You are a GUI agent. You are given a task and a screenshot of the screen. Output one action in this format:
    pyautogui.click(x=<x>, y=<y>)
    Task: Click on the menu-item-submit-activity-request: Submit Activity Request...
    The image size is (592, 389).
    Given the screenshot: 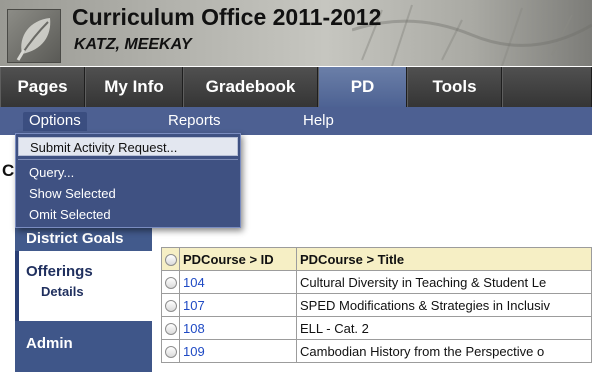 What is the action you would take?
    pyautogui.click(x=128, y=146)
    